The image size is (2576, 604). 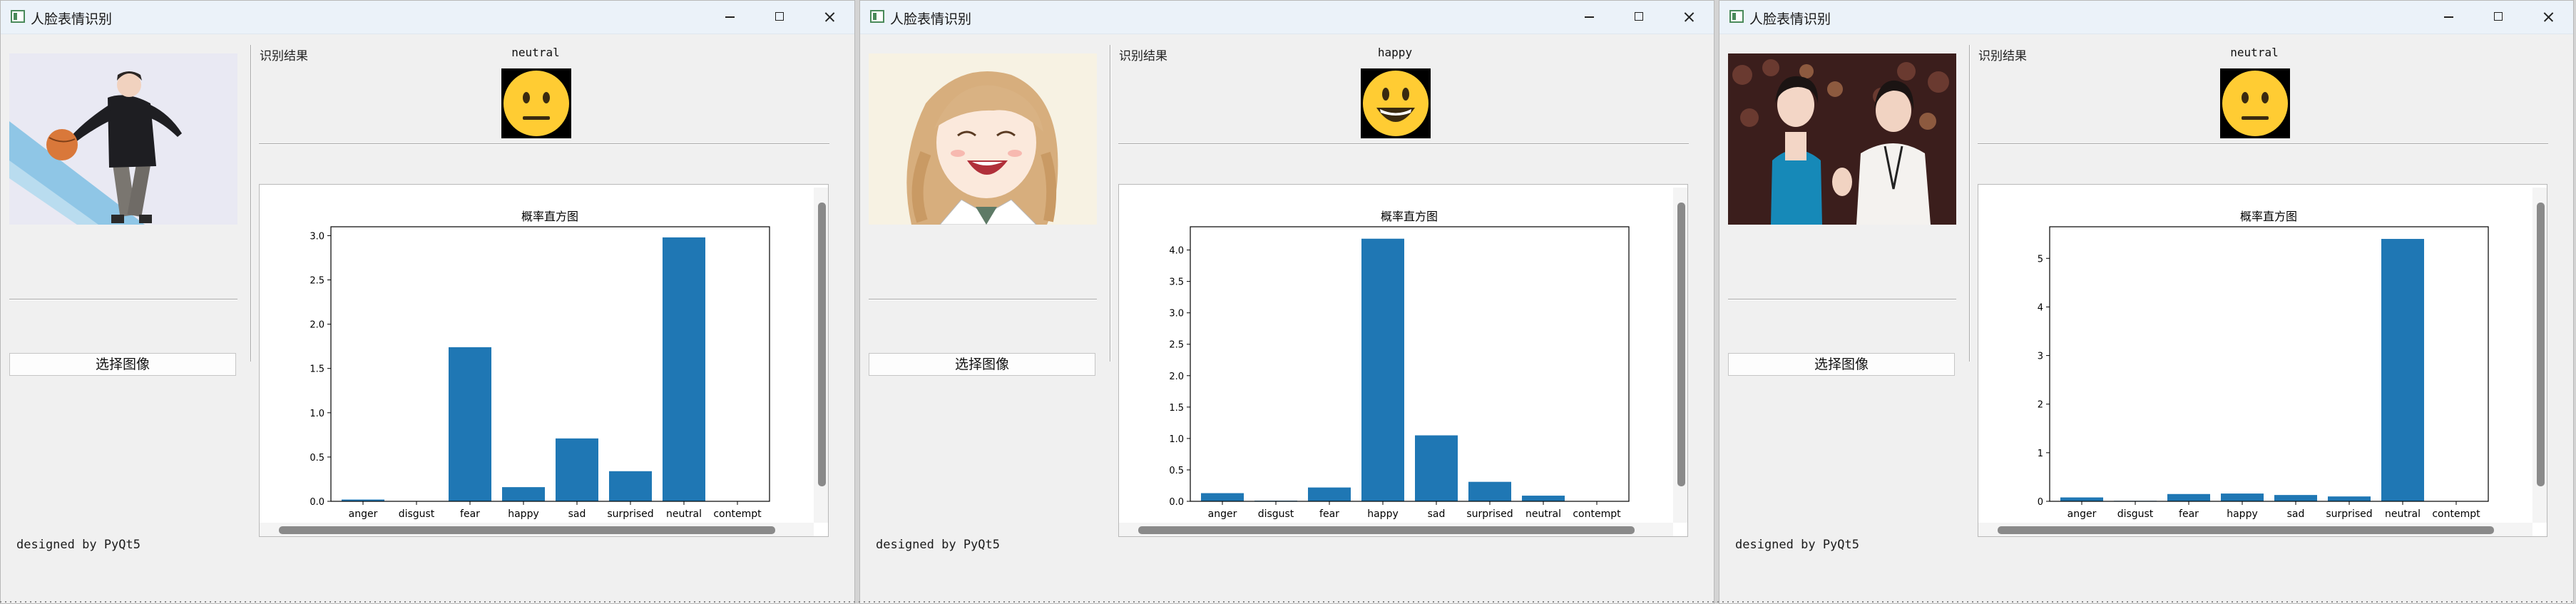 I want to click on y-tick-label: 0.0, so click(x=1177, y=502).